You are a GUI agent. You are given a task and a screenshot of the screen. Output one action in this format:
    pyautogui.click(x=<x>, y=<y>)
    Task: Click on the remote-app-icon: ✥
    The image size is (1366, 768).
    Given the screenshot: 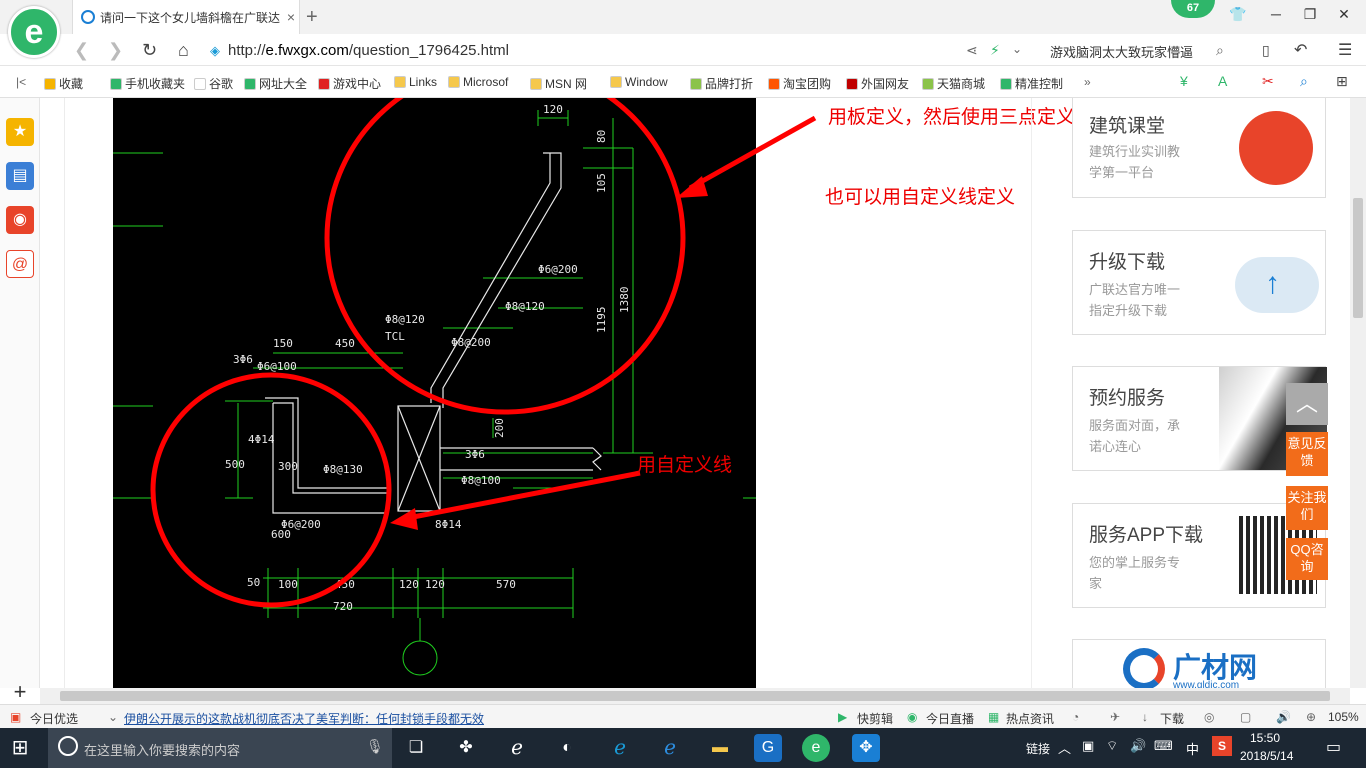 What is the action you would take?
    pyautogui.click(x=866, y=748)
    